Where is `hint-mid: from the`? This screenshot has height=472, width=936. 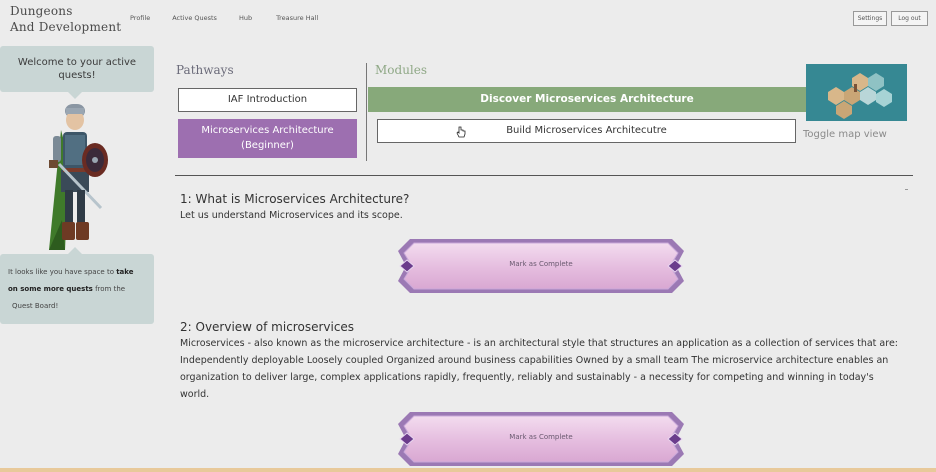 hint-mid: from the is located at coordinates (109, 289).